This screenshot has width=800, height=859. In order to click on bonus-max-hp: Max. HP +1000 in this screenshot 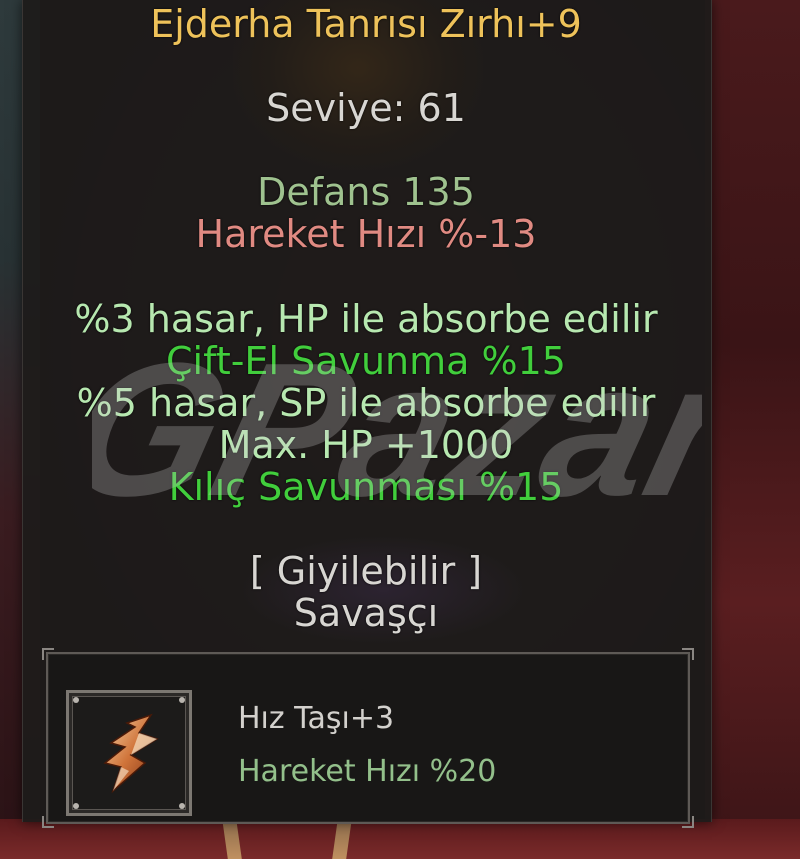, I will do `click(366, 445)`.